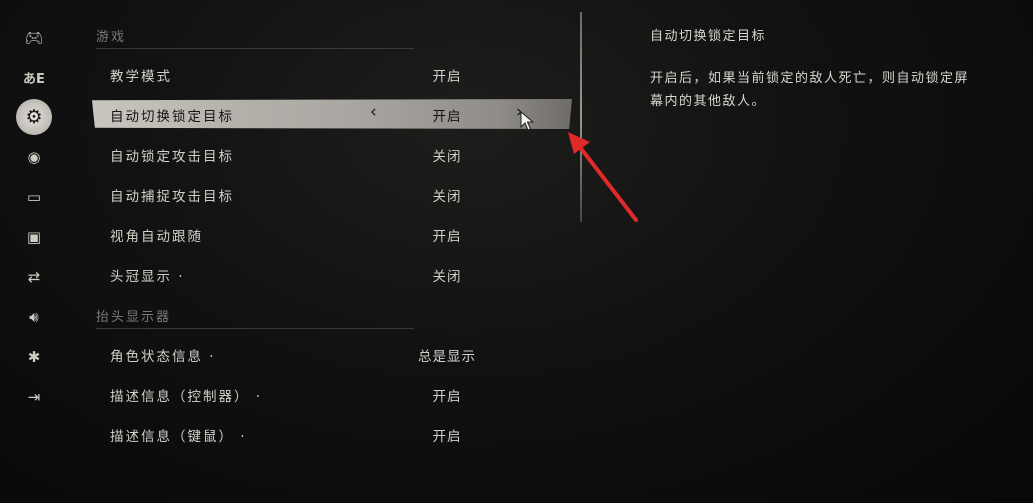 The image size is (1033, 503). What do you see at coordinates (34, 117) in the screenshot?
I see `gear-icon: ⚙` at bounding box center [34, 117].